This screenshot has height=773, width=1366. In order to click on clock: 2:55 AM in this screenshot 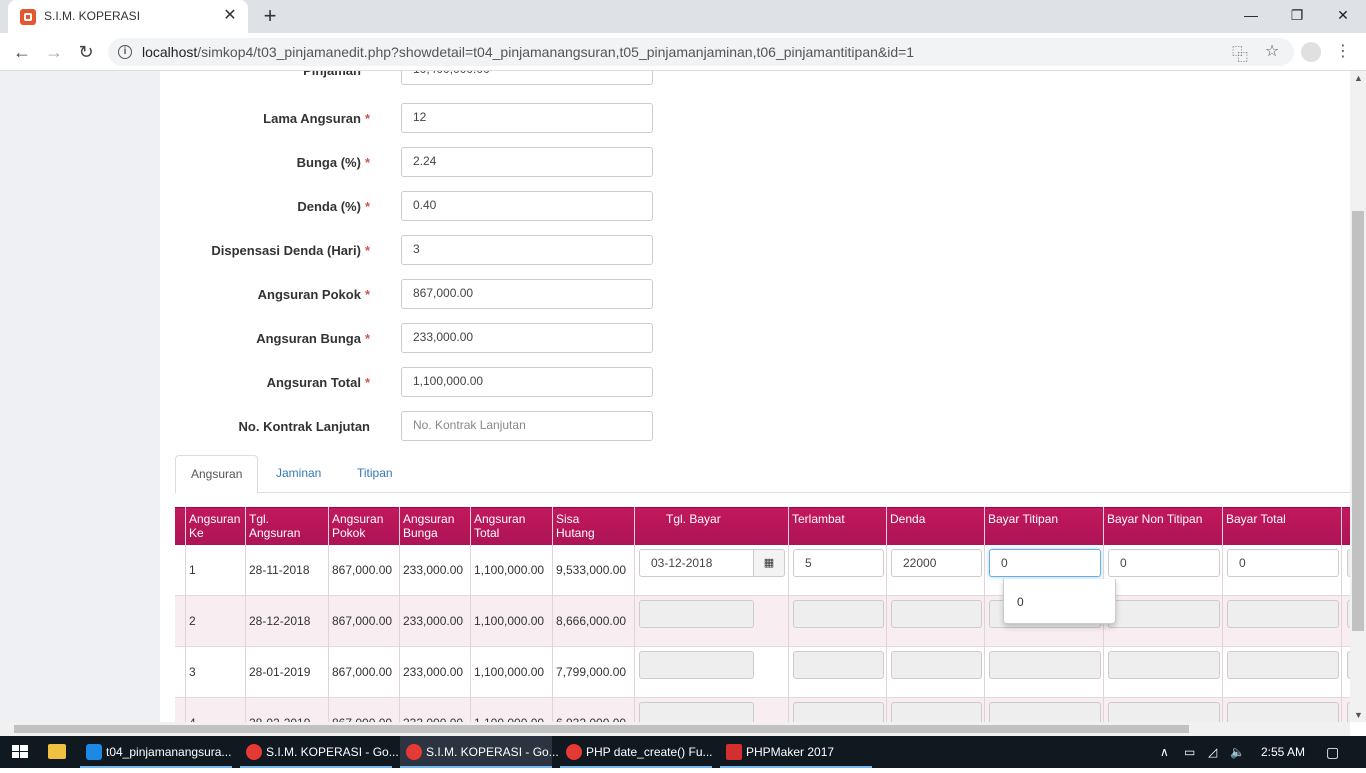, I will do `click(1283, 752)`.